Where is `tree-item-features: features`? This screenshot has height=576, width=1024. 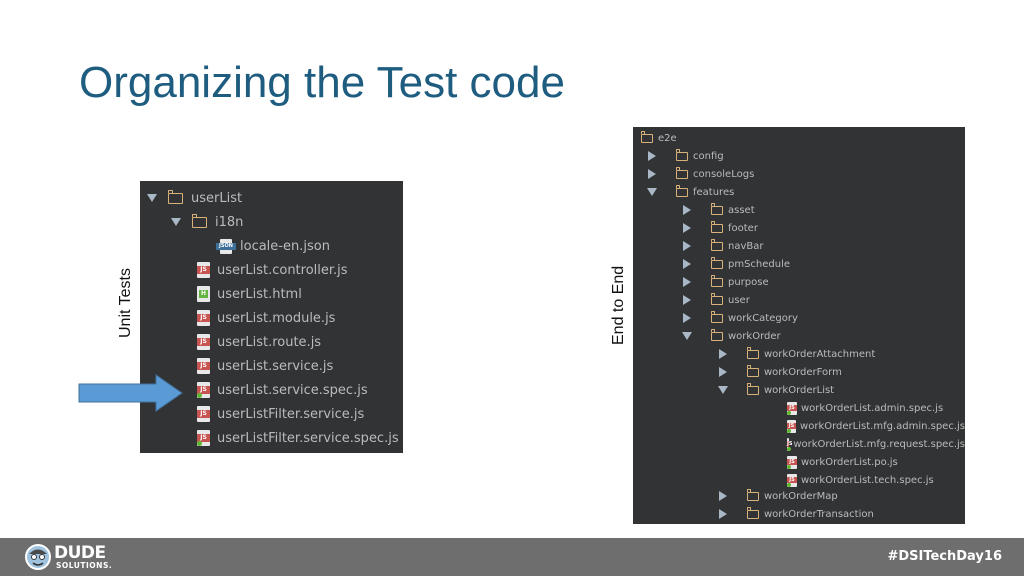
tree-item-features: features is located at coordinates (799, 192).